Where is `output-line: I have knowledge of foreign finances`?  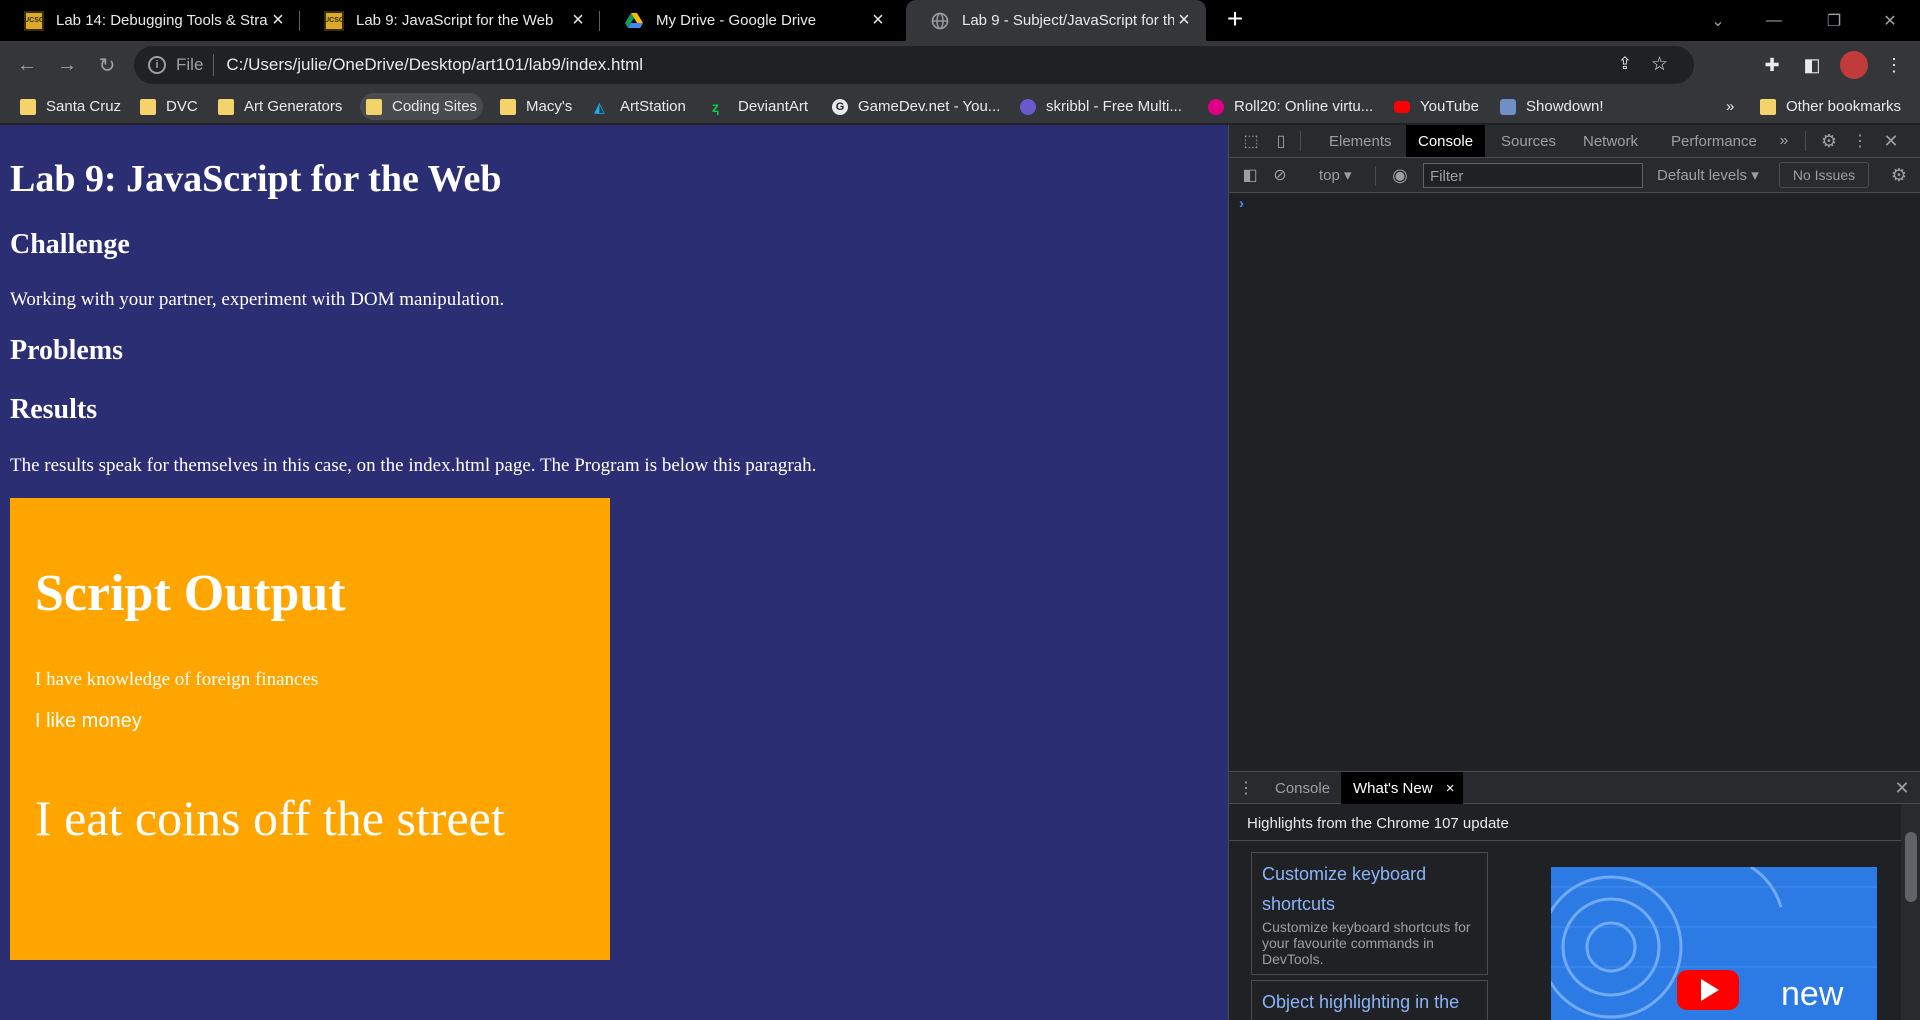 output-line: I have knowledge of foreign finances is located at coordinates (177, 679).